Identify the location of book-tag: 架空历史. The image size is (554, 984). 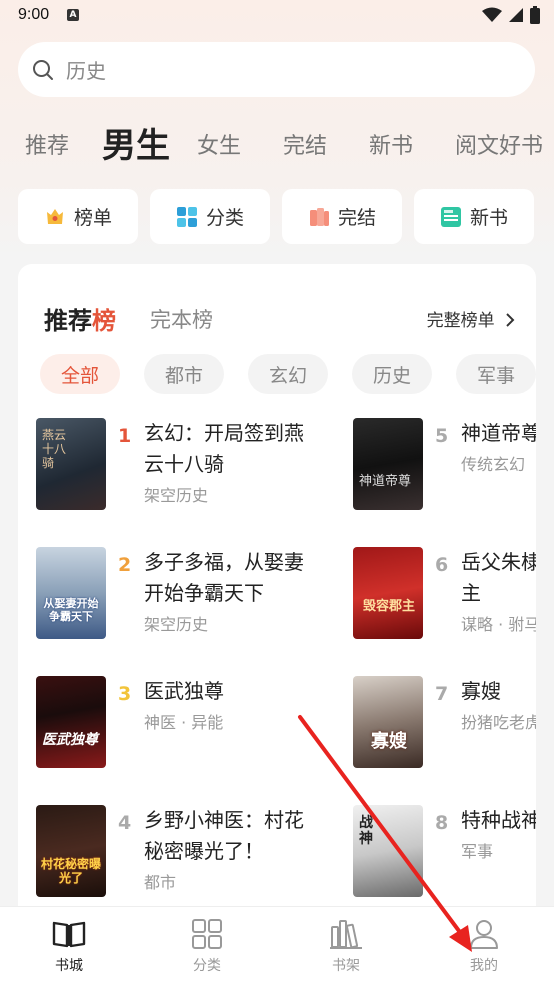
(176, 495).